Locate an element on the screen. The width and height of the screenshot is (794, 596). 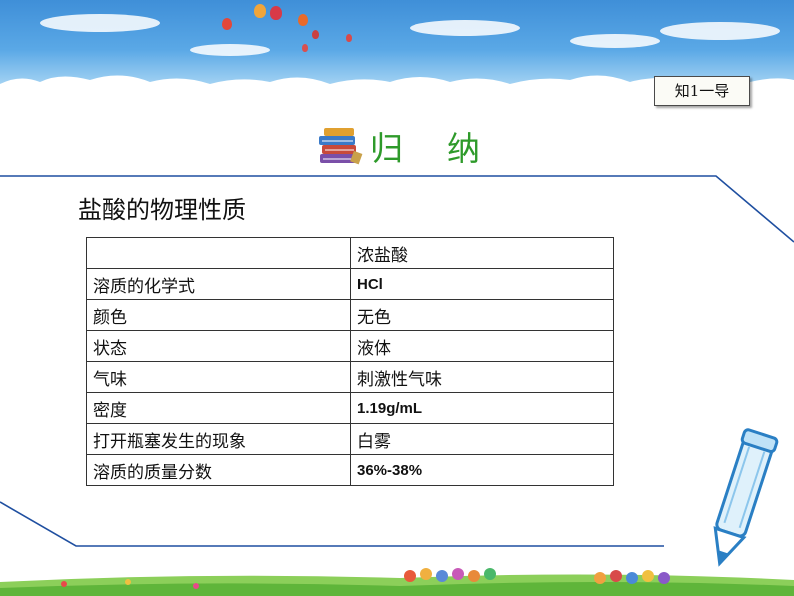
property-name-cell: 气味 is located at coordinates (218, 377).